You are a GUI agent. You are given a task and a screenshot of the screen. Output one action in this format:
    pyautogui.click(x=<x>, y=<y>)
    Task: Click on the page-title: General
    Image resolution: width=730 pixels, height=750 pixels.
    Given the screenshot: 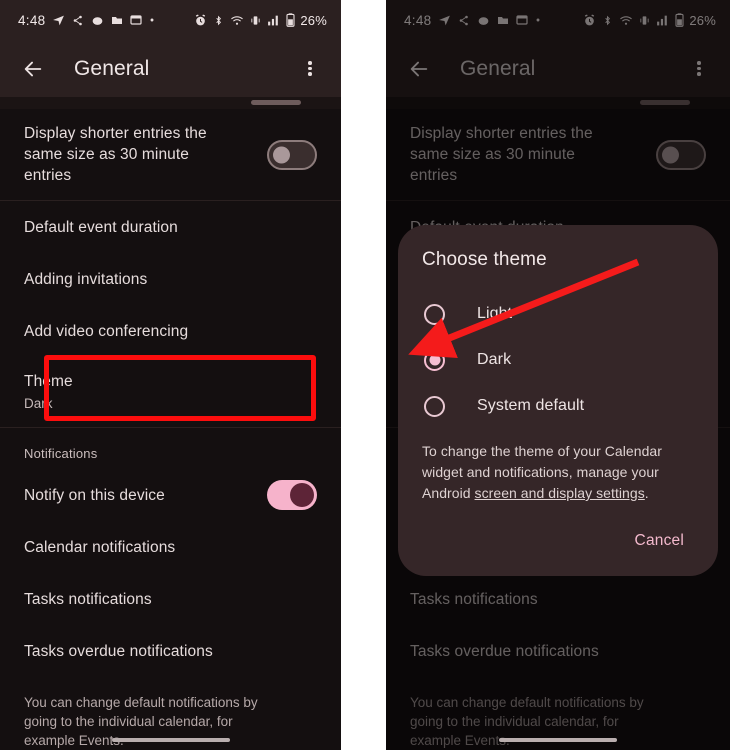 What is the action you would take?
    pyautogui.click(x=112, y=68)
    